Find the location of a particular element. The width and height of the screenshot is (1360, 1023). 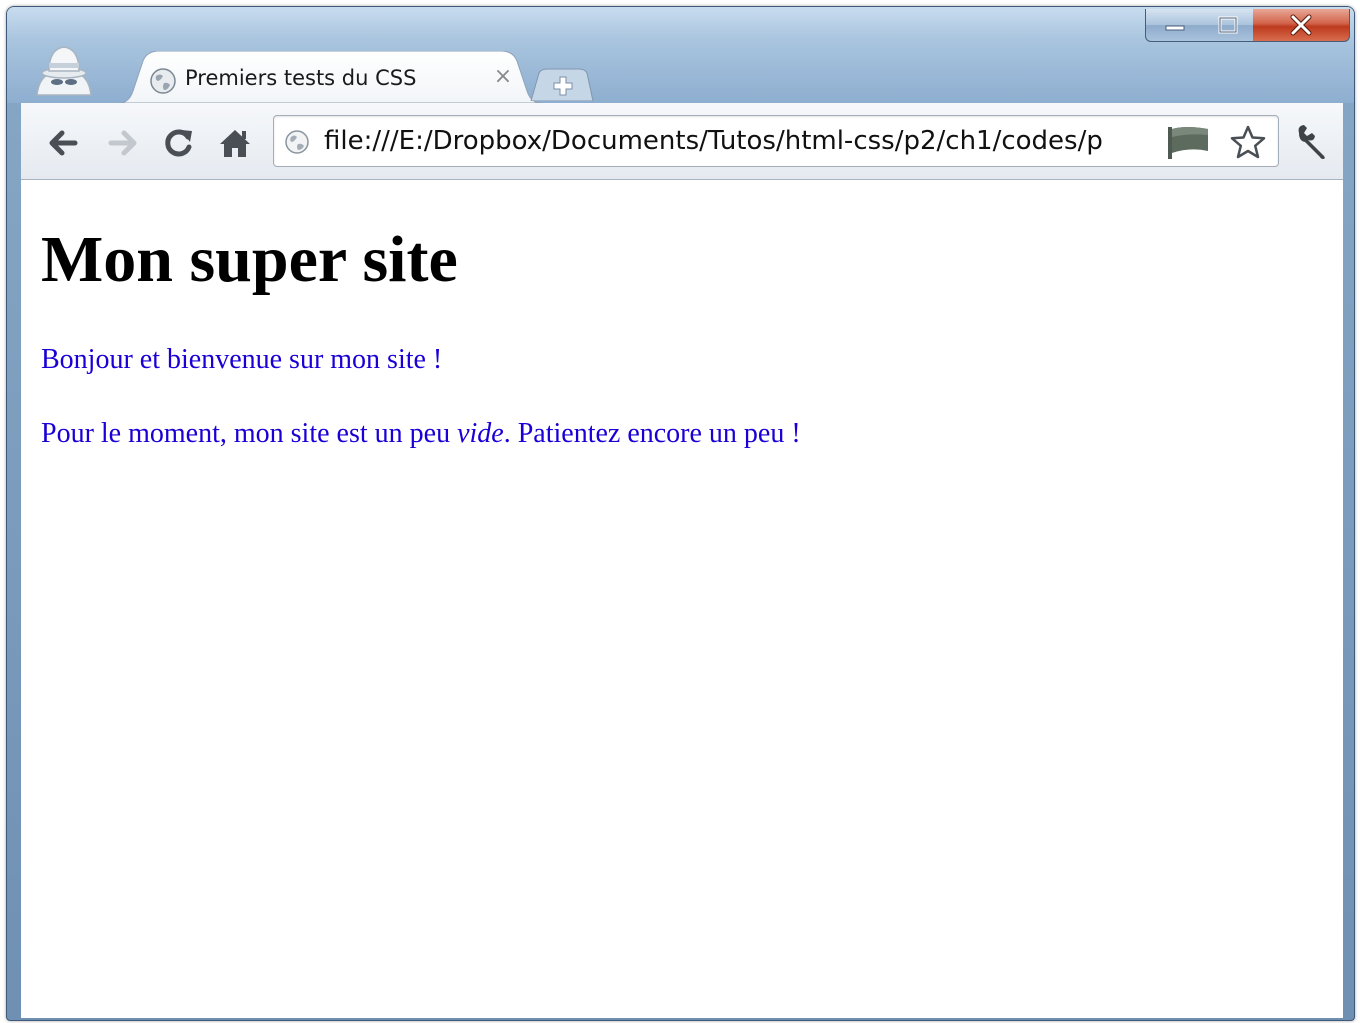

emphasis-vide: vide is located at coordinates (480, 433).